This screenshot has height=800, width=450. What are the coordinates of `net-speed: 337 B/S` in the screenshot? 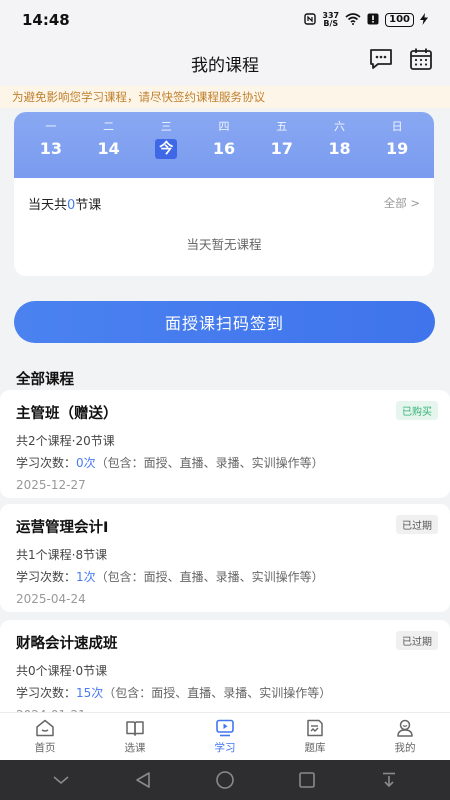 It's located at (330, 20).